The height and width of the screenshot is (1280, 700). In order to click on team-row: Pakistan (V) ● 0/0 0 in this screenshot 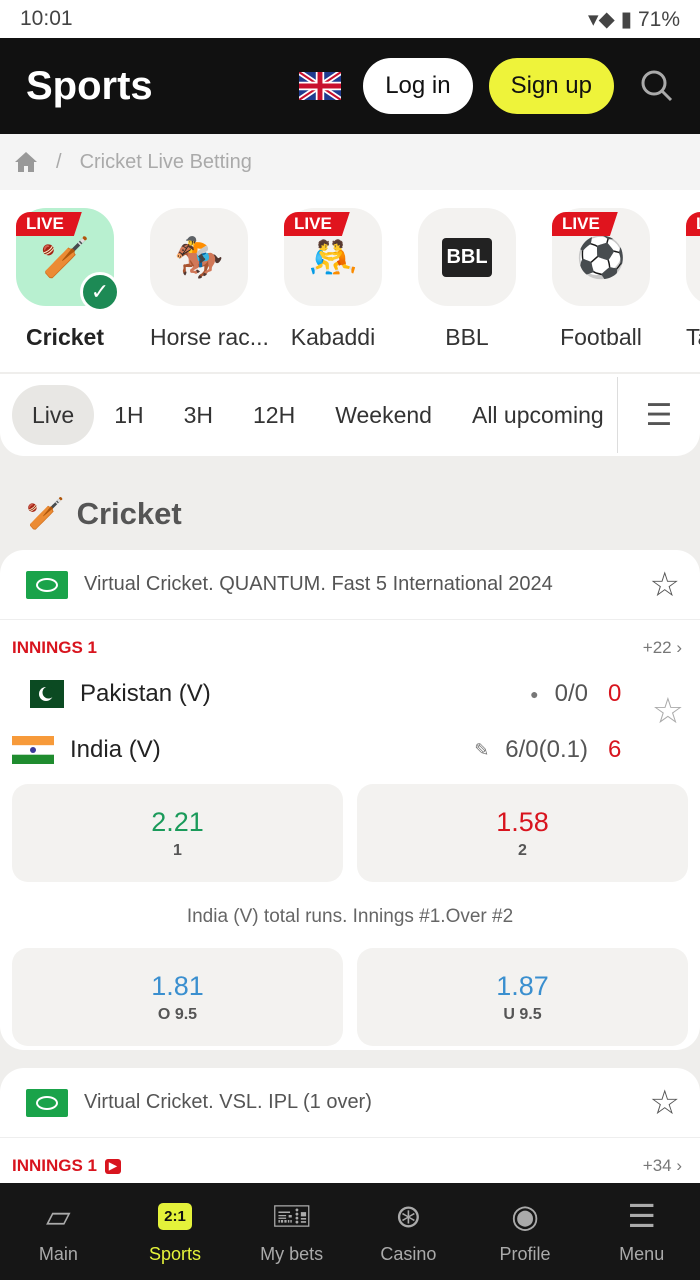, I will do `click(350, 694)`.